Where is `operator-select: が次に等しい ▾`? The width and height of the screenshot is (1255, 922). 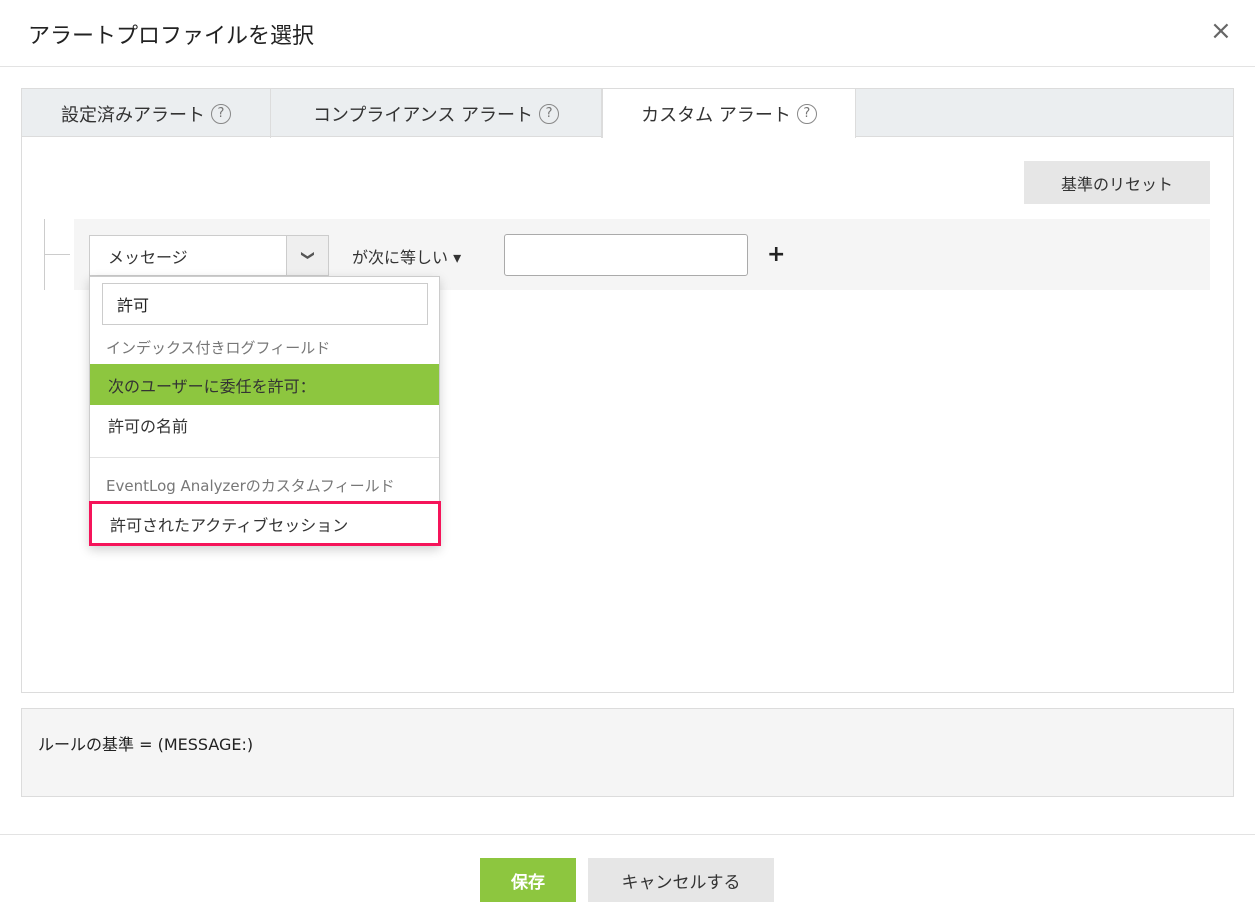 operator-select: が次に等しい ▾ is located at coordinates (406, 256).